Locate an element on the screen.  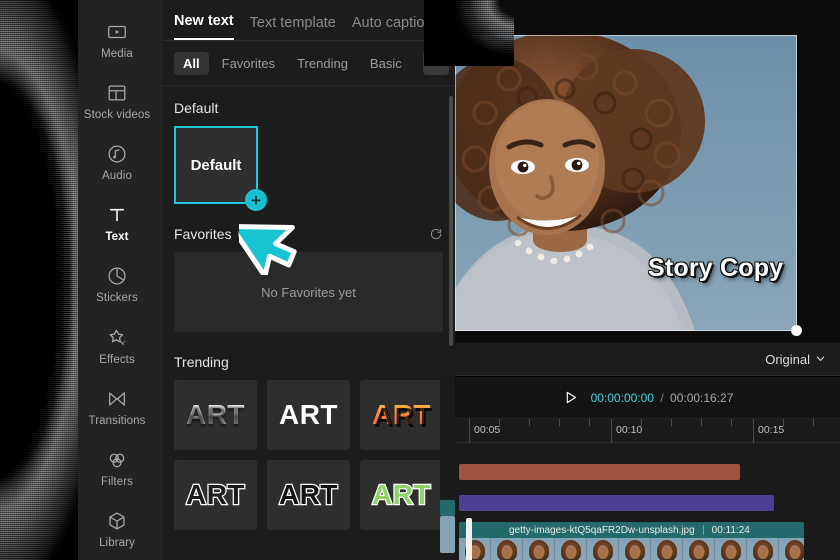
timeline-clip-audio is located at coordinates (616, 503).